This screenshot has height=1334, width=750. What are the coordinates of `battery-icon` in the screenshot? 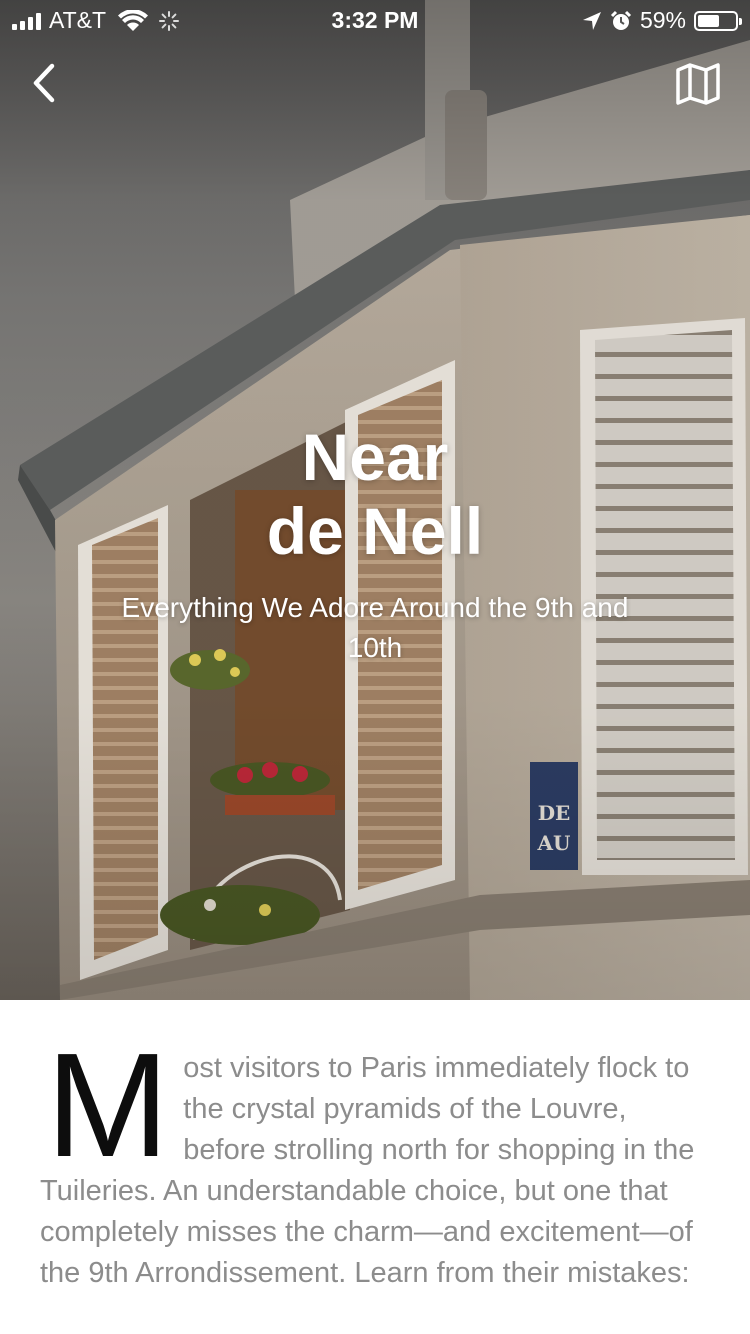 It's located at (718, 20).